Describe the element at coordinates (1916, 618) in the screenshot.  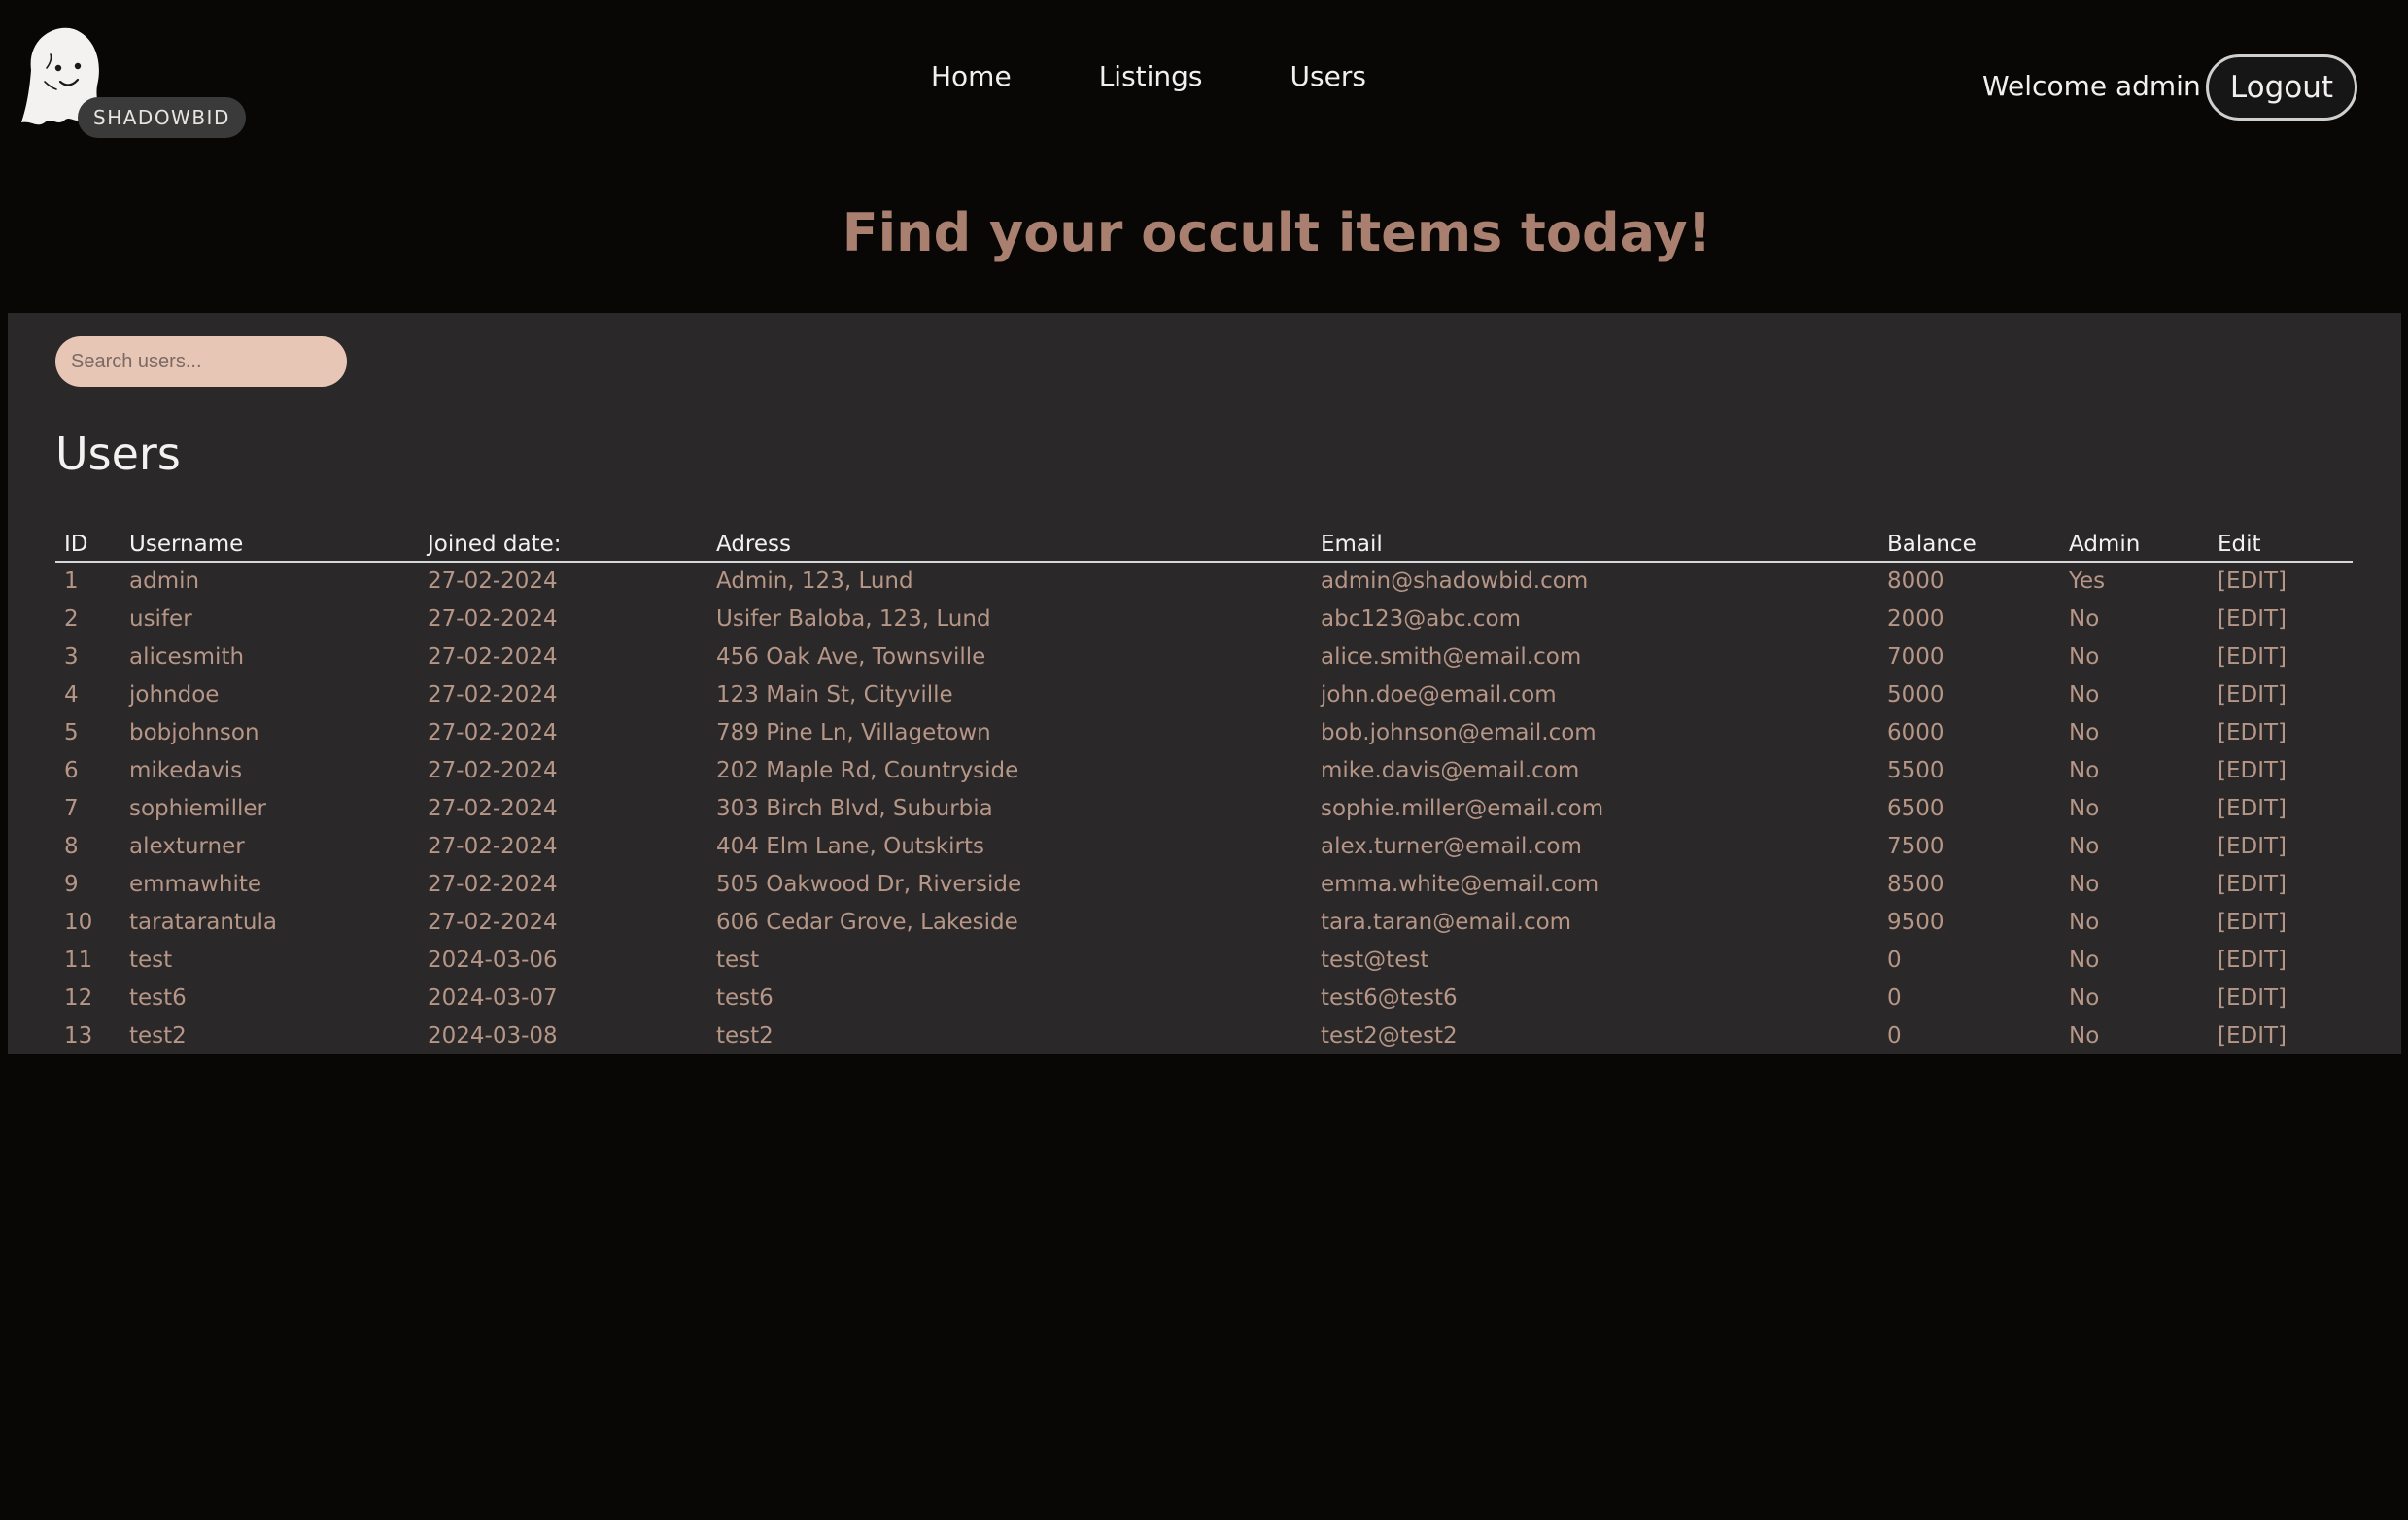
I see `cell-balance: 2000` at that location.